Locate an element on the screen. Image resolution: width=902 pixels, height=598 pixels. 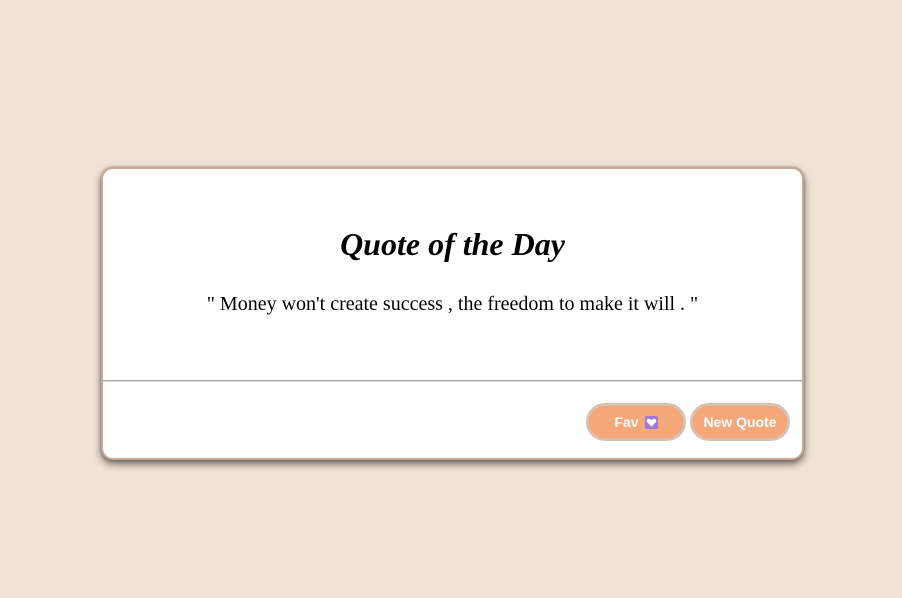
fav-button: Fav is located at coordinates (636, 422).